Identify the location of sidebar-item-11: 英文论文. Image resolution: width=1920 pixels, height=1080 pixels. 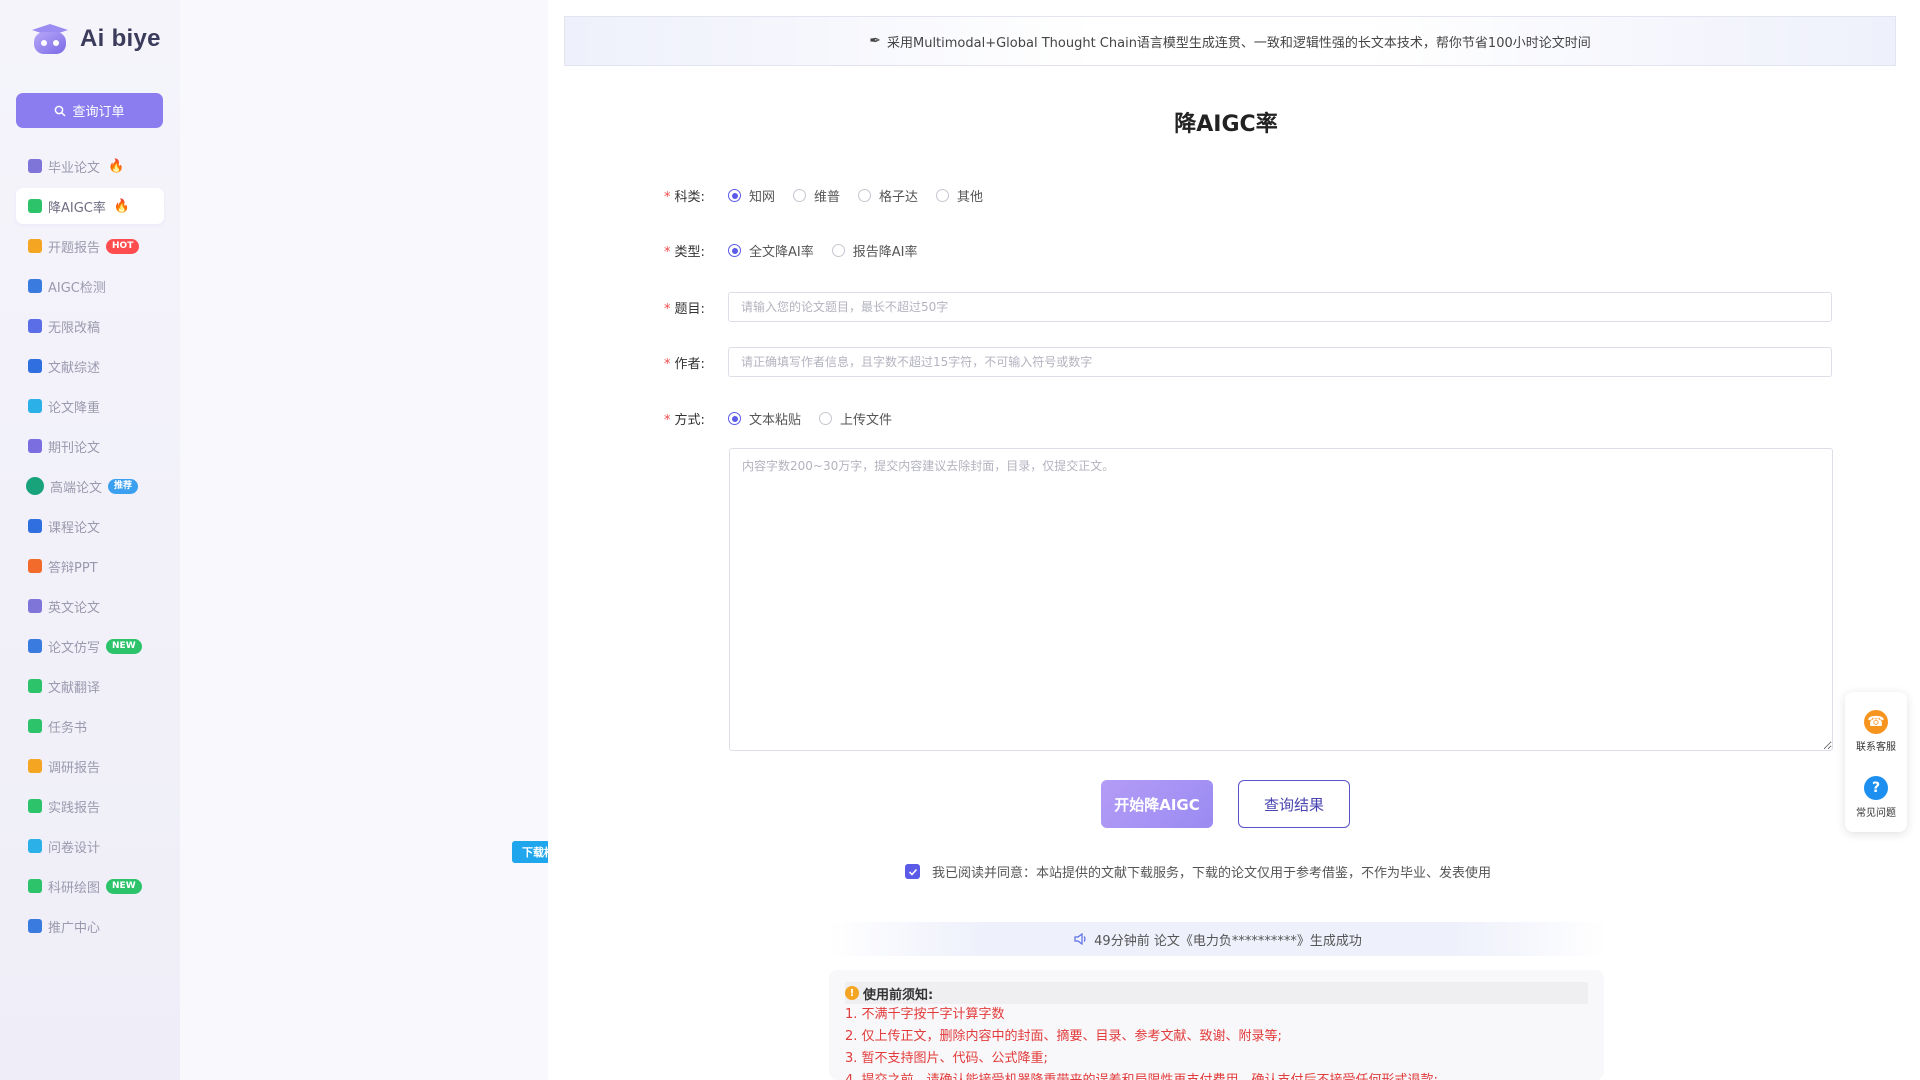
(90, 606).